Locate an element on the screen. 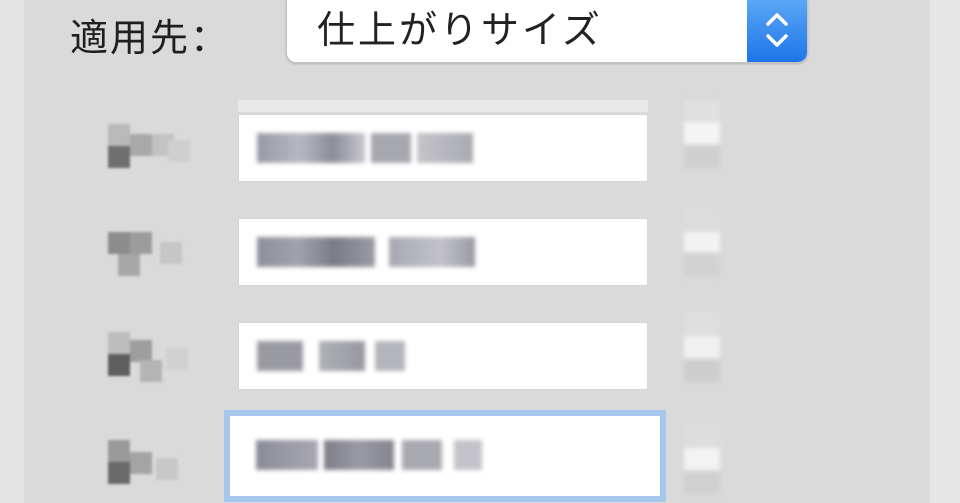  popup-stepper is located at coordinates (777, 31).